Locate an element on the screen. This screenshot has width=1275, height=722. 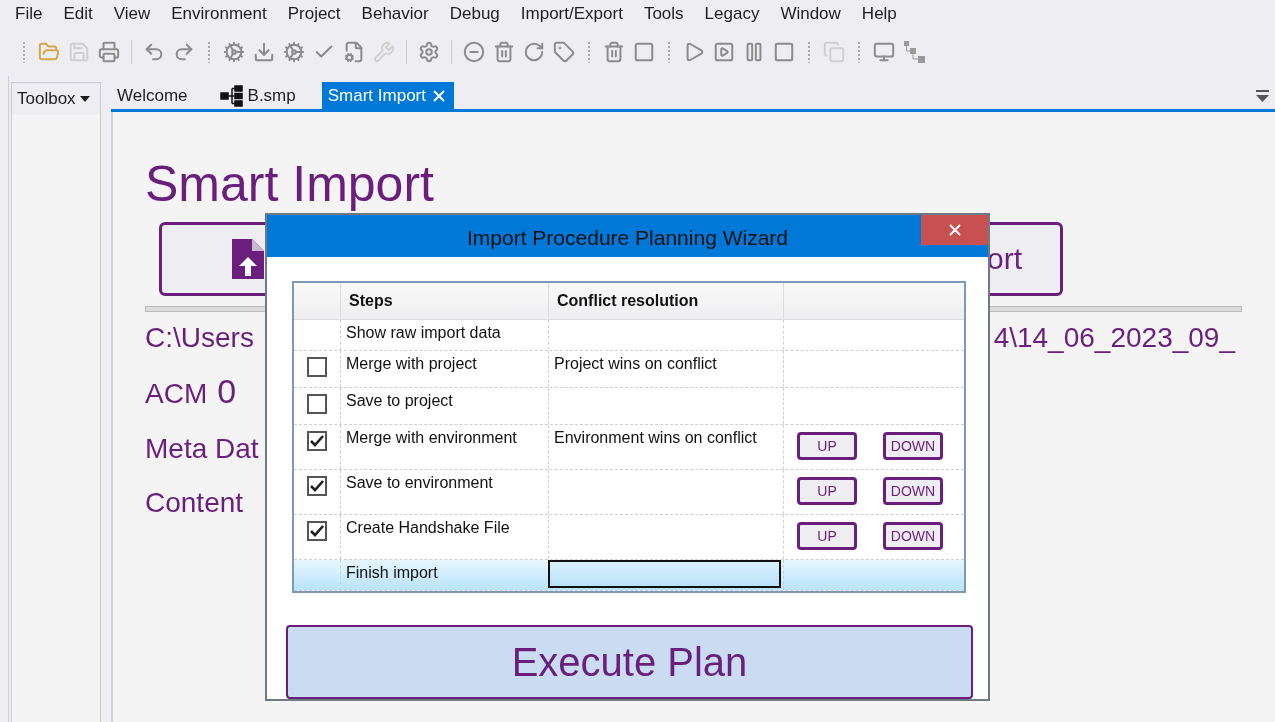
field-value: 0 is located at coordinates (227, 391).